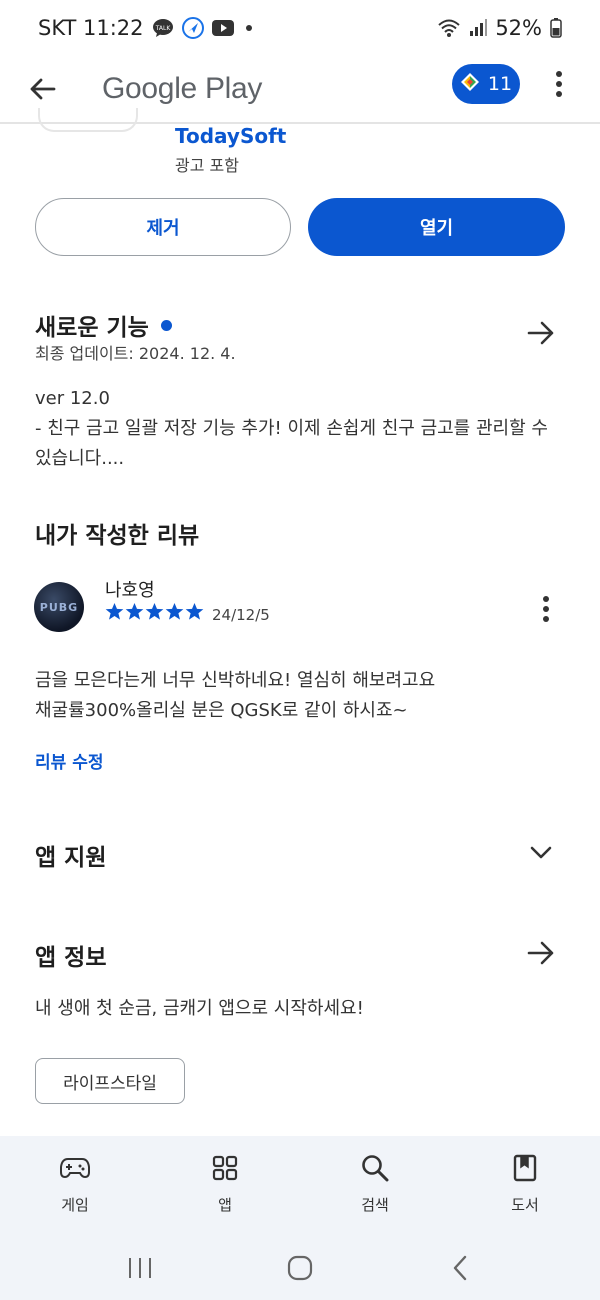  What do you see at coordinates (436, 227) in the screenshot?
I see `open-button: 열기` at bounding box center [436, 227].